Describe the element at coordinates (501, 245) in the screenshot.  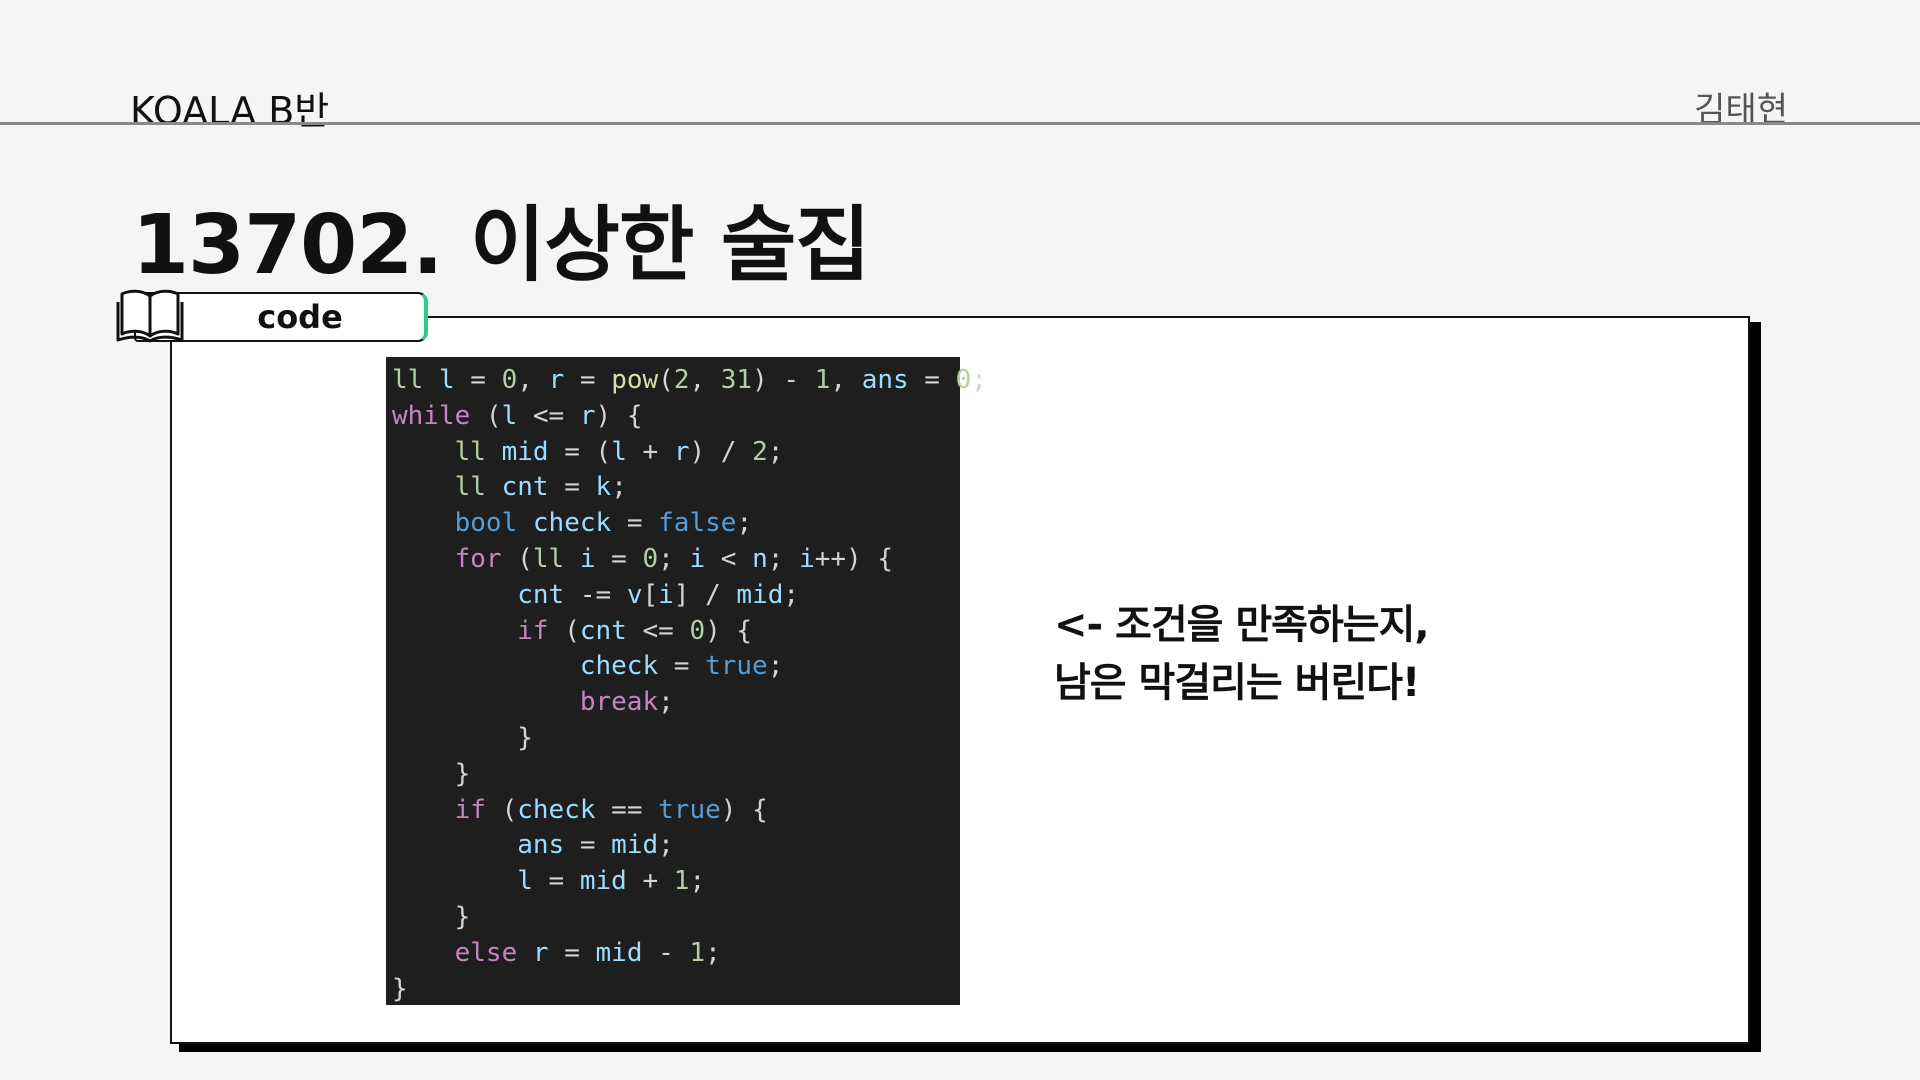
I see `page-title: 13702. 이상한 술집` at that location.